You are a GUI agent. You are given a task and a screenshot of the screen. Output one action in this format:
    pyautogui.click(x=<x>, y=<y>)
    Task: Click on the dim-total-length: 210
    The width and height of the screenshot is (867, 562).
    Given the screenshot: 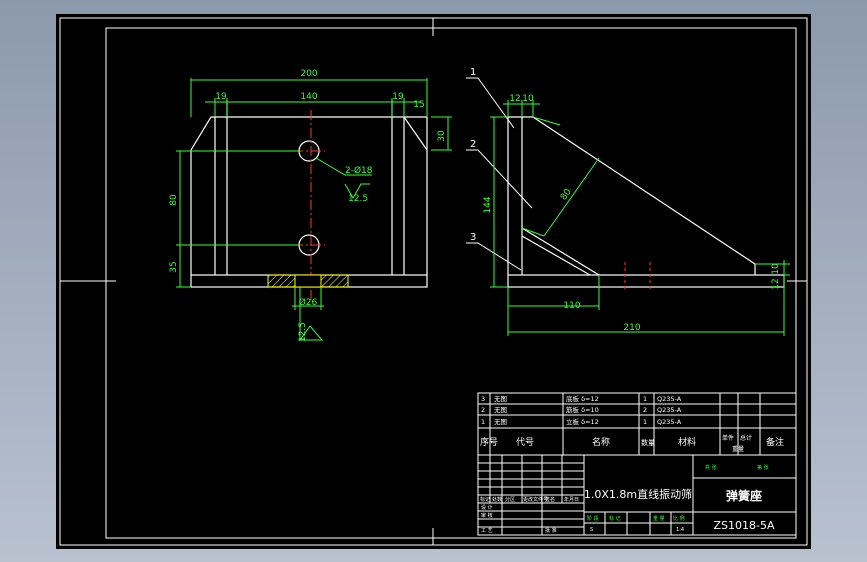 What is the action you would take?
    pyautogui.click(x=631, y=328)
    